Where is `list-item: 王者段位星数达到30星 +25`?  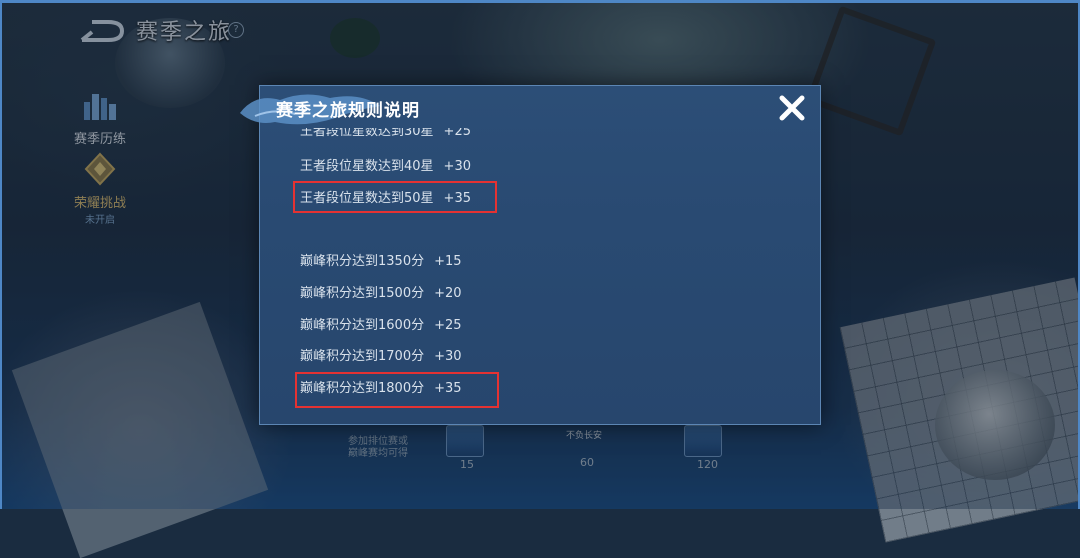 list-item: 王者段位星数达到30星 +25 is located at coordinates (385, 132).